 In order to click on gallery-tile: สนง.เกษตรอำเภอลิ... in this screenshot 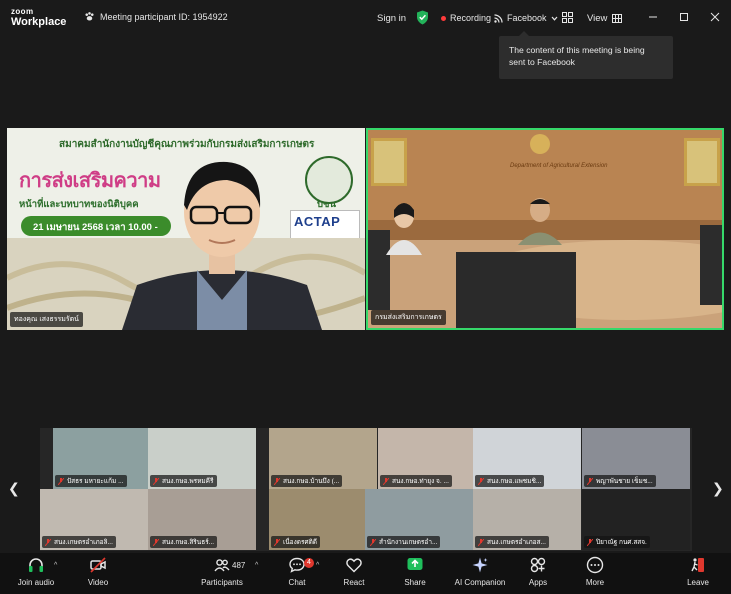, I will do `click(94, 519)`.